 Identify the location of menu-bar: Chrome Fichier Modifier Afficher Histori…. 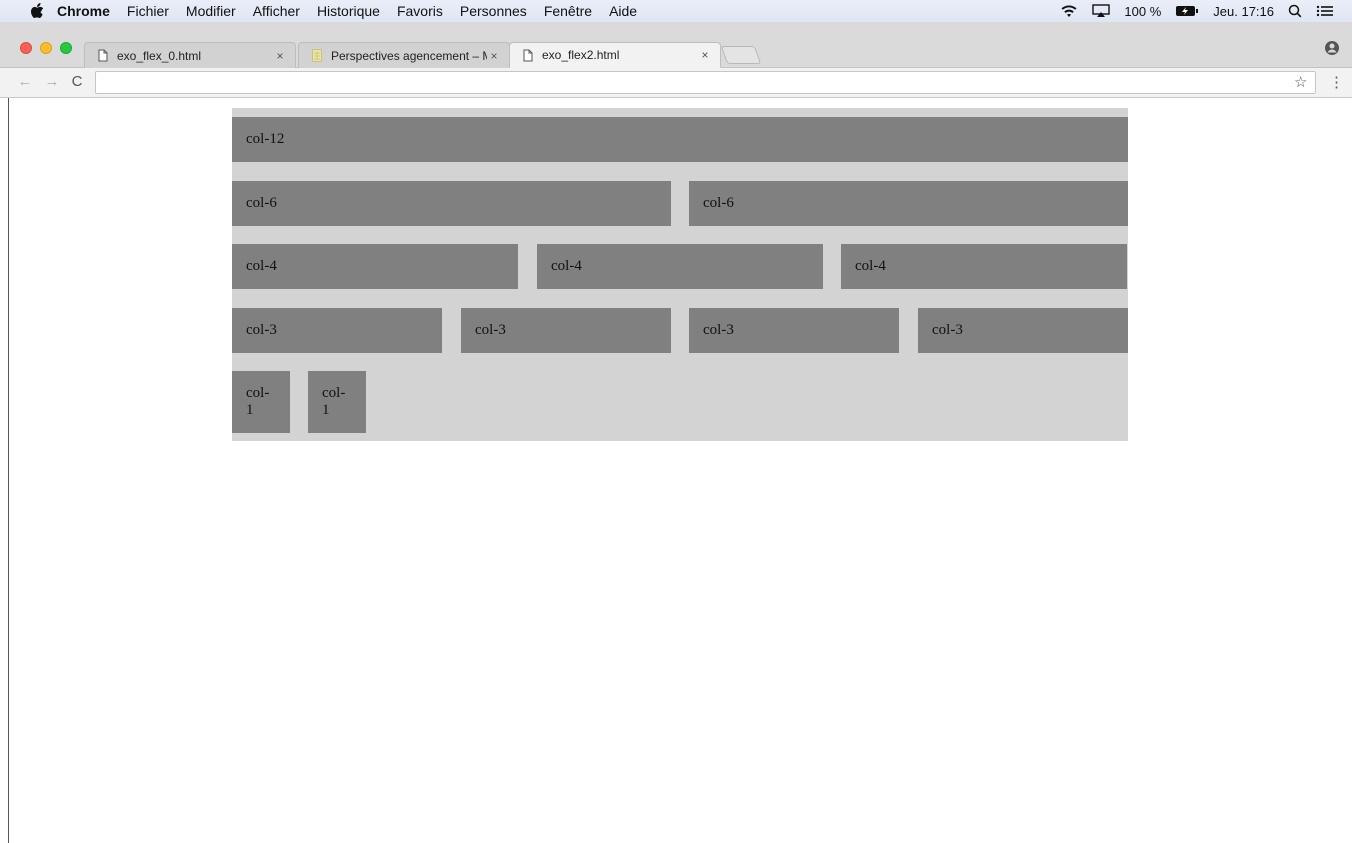
(676, 11).